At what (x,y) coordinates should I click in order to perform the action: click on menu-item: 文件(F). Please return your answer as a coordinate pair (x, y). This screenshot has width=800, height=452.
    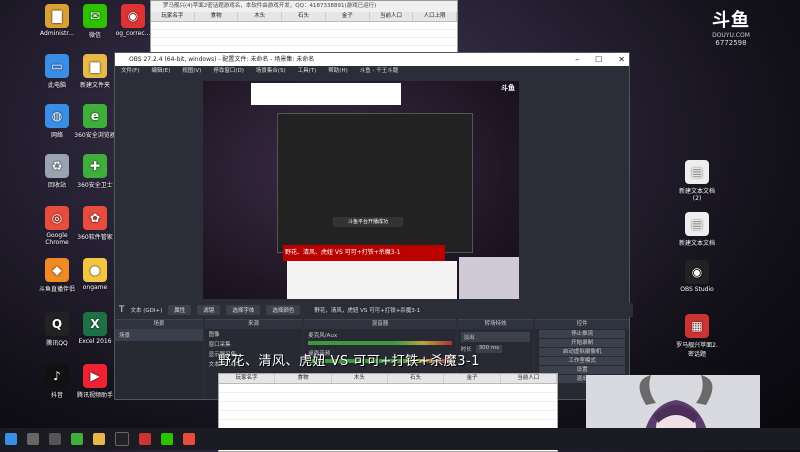
    Looking at the image, I should click on (130, 71).